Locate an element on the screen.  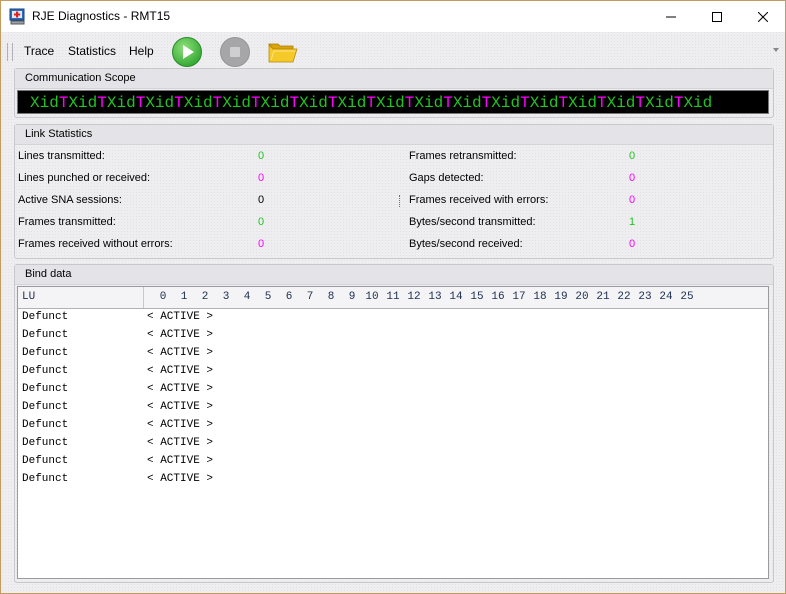
stat-label: Frames received with errors: is located at coordinates (479, 200).